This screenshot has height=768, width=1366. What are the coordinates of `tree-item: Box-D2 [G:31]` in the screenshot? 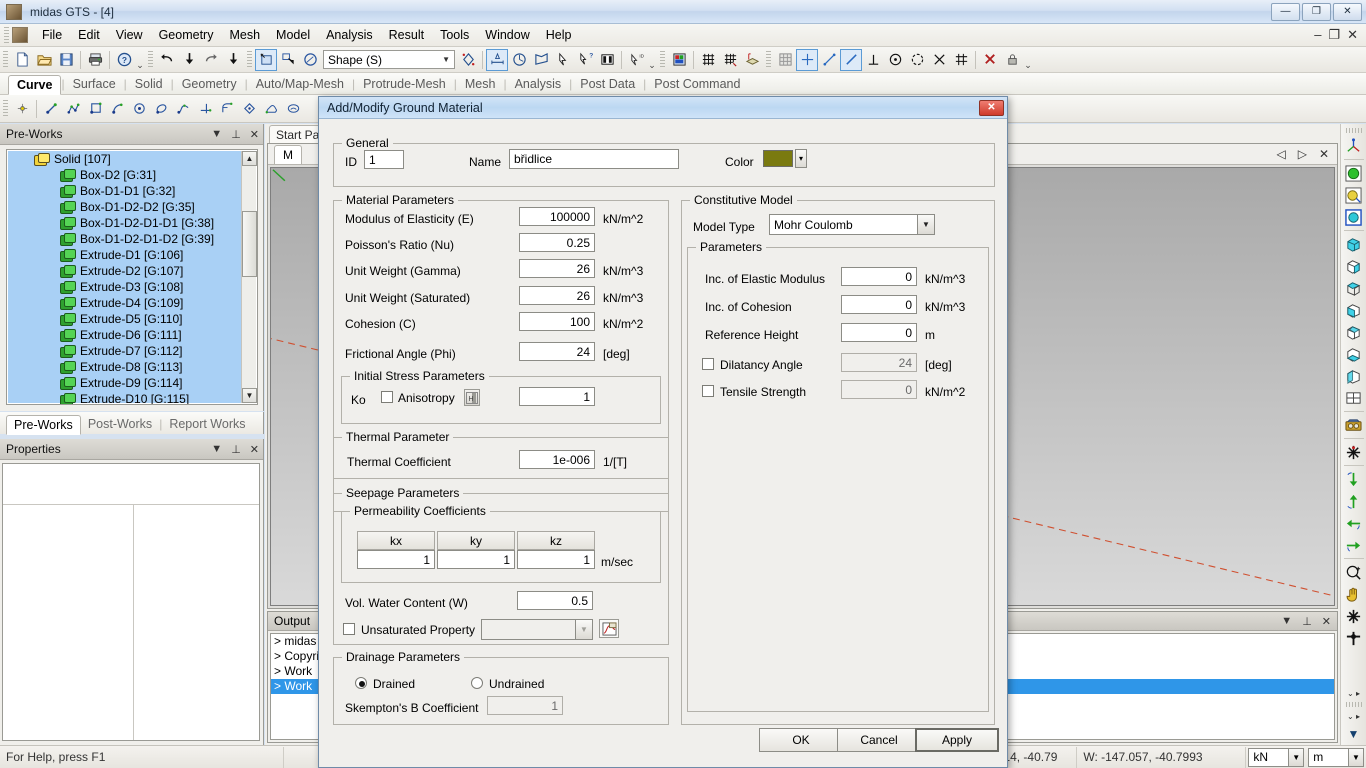 It's located at (124, 175).